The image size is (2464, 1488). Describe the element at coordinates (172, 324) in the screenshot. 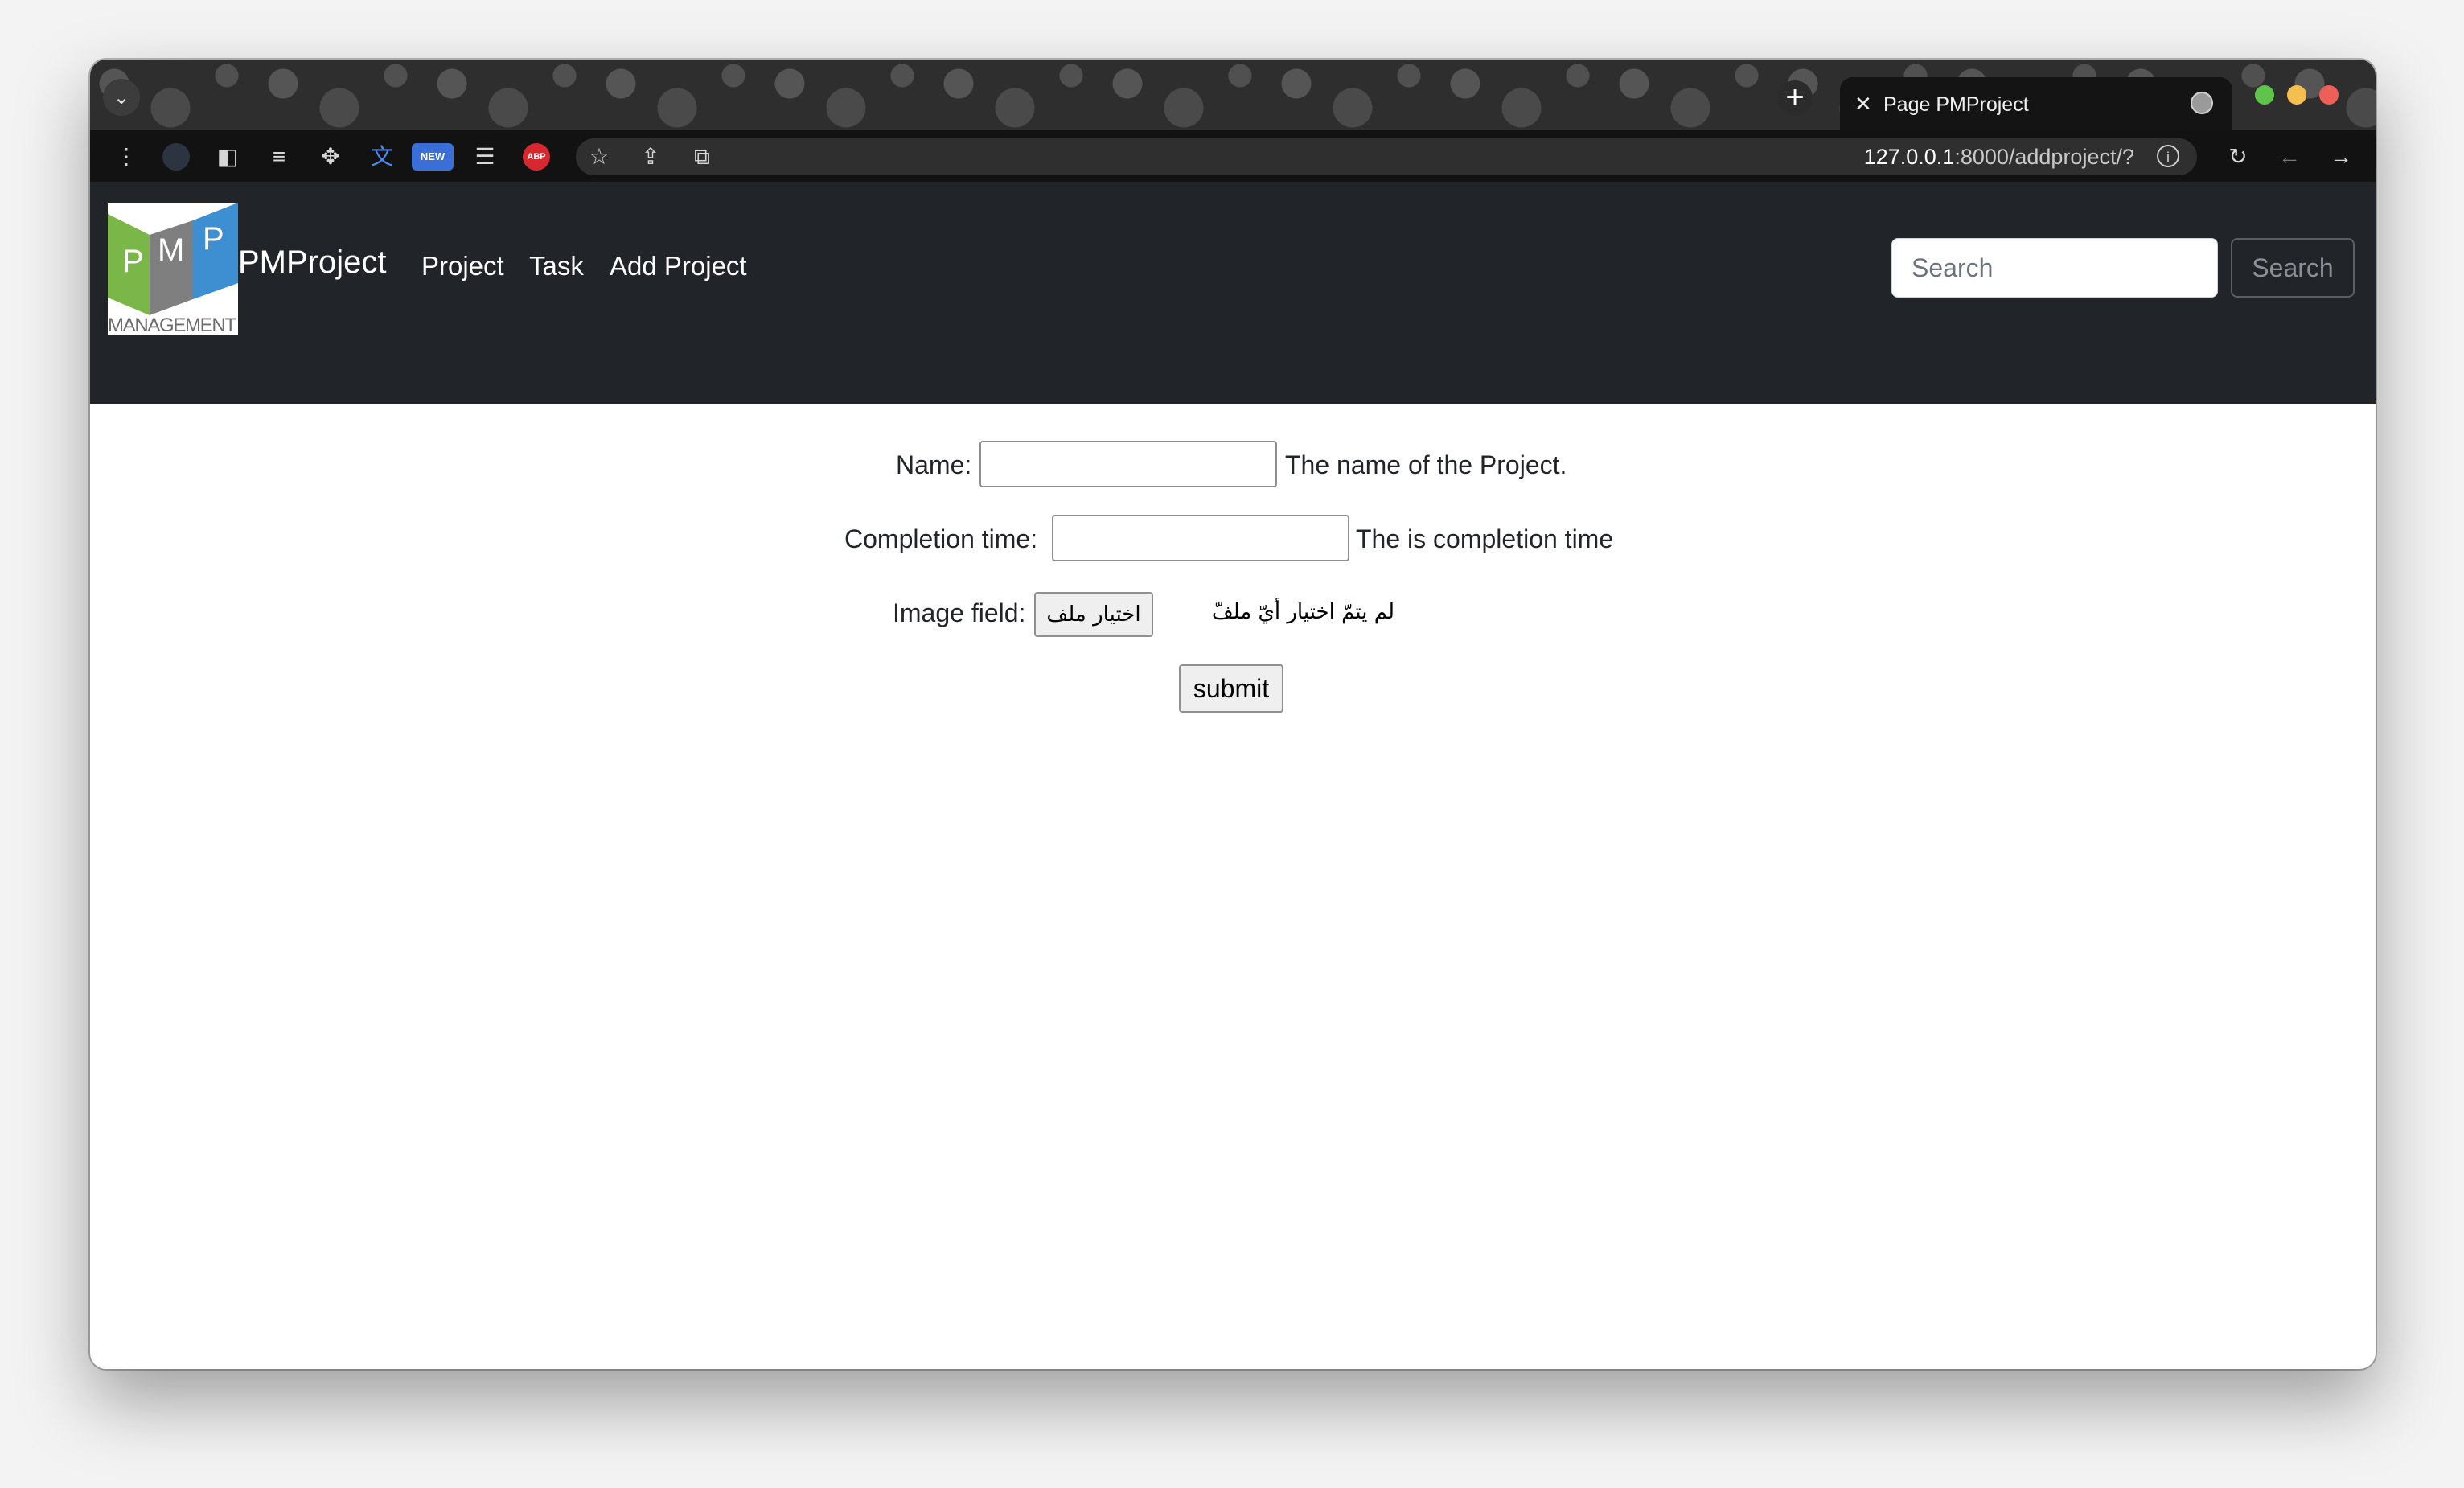

I see `svg-text: MANAGEMENT` at that location.